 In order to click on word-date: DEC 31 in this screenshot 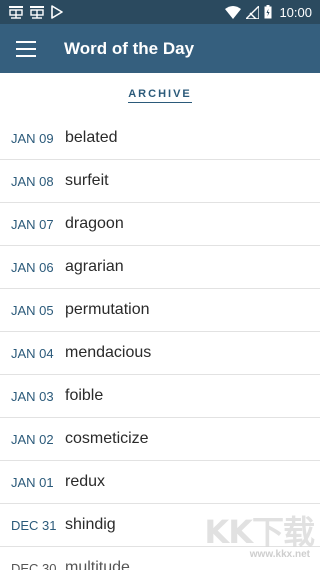, I will do `click(34, 525)`.